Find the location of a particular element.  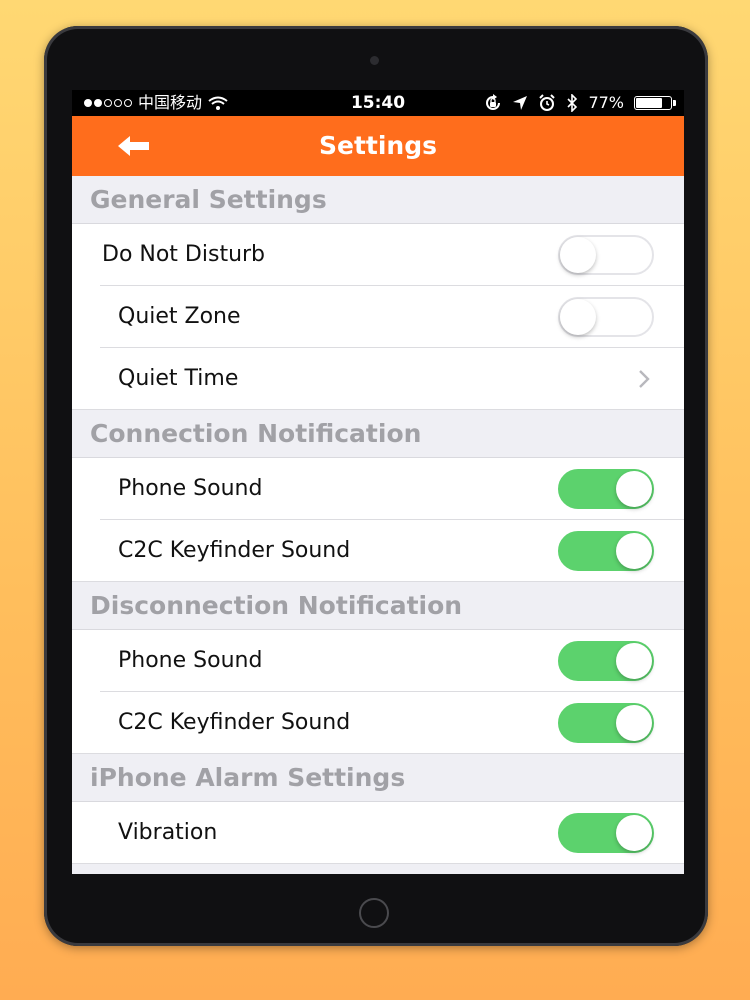

status-right: 77% is located at coordinates (580, 103).